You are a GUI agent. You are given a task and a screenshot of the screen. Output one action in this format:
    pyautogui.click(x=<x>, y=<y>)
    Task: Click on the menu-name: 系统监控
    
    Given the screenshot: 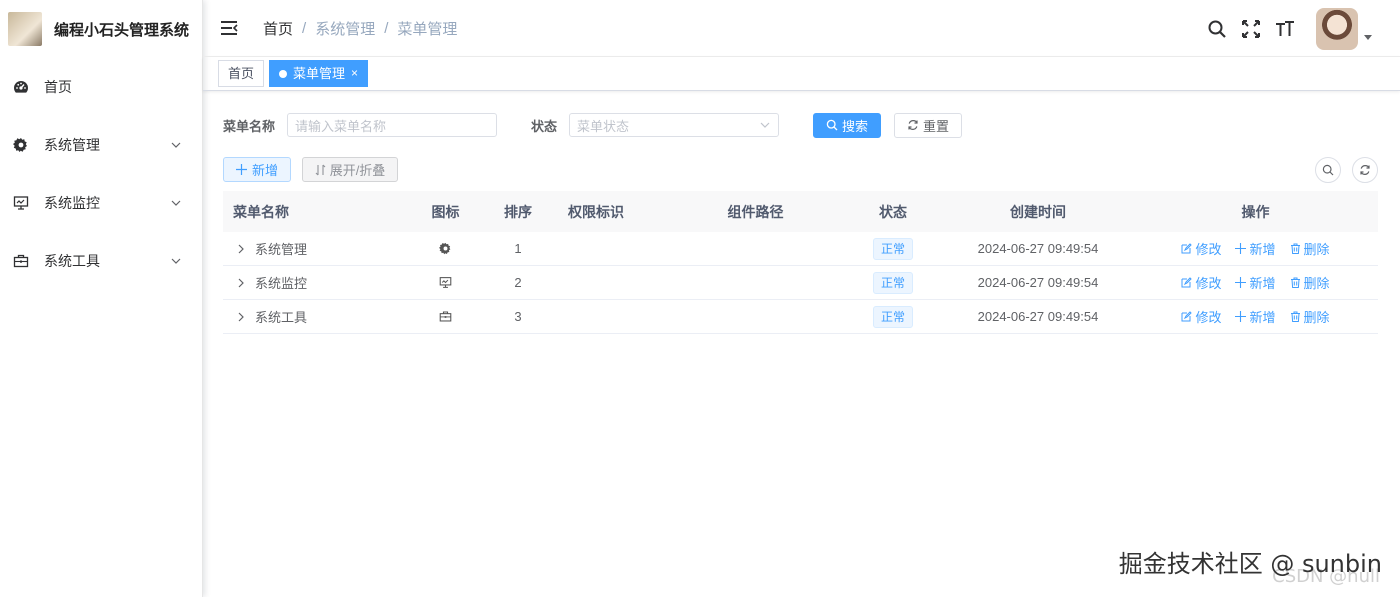 What is the action you would take?
    pyautogui.click(x=281, y=283)
    